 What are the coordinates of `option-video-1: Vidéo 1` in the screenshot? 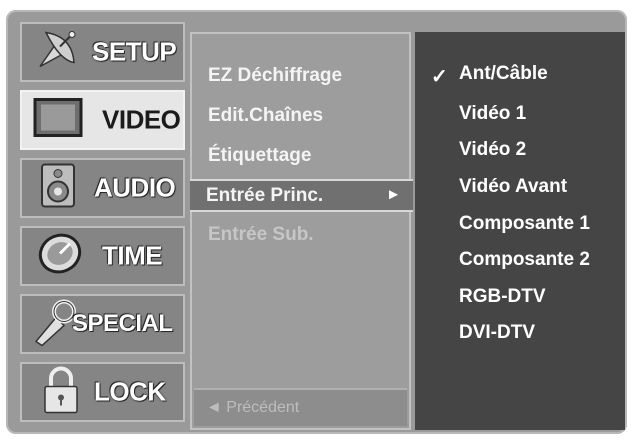 It's located at (492, 114).